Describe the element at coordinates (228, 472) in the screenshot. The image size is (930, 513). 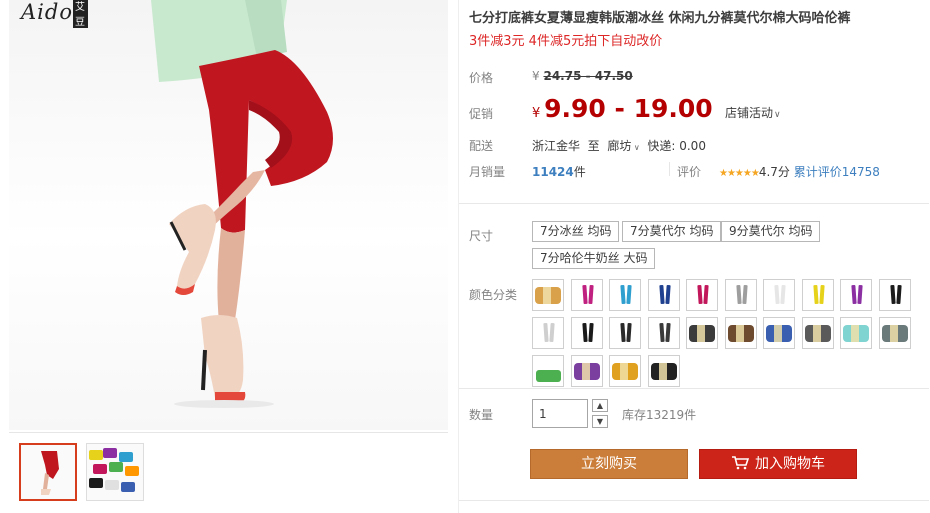
I see `thumbnail-strip` at that location.